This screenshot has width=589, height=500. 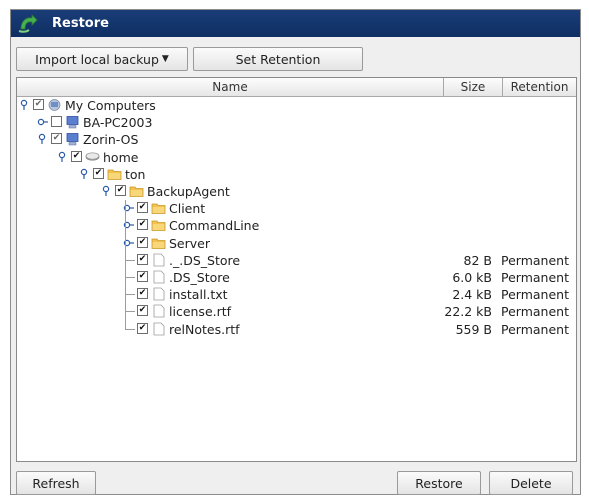 What do you see at coordinates (43, 122) in the screenshot?
I see `expand-toggle-icon` at bounding box center [43, 122].